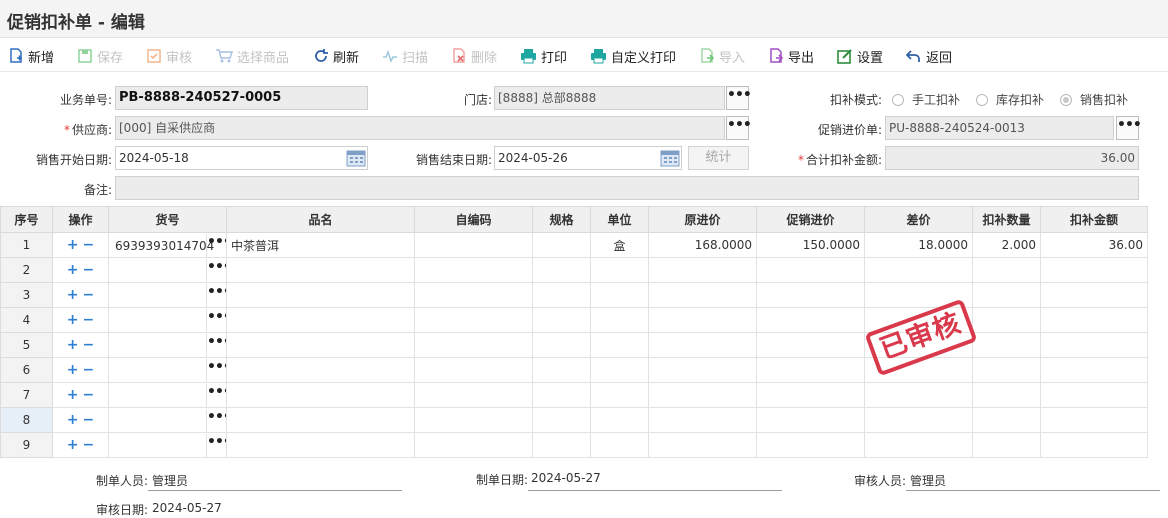 Image resolution: width=1168 pixels, height=518 pixels. I want to click on col-header-diff: 差价, so click(918, 219).